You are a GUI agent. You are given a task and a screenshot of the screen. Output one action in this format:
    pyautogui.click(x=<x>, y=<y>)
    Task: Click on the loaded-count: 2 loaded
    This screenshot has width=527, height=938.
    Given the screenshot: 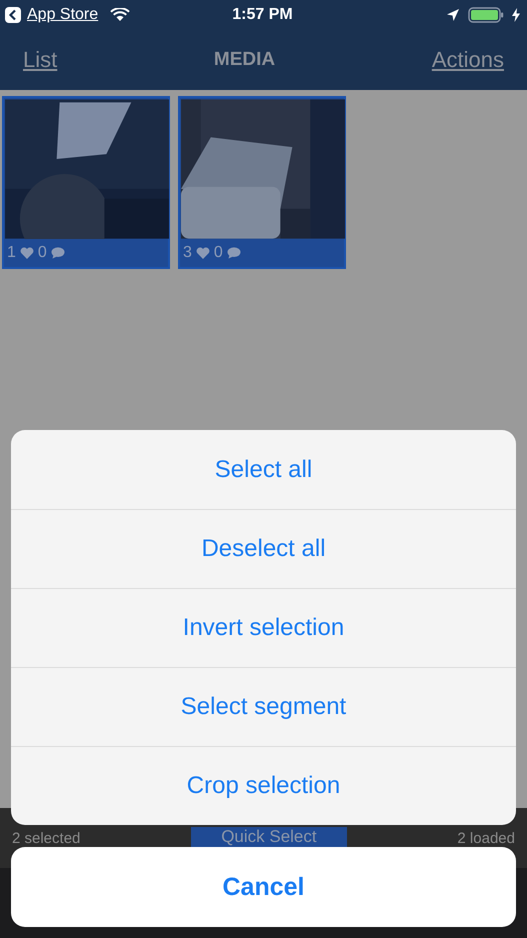 What is the action you would take?
    pyautogui.click(x=486, y=838)
    